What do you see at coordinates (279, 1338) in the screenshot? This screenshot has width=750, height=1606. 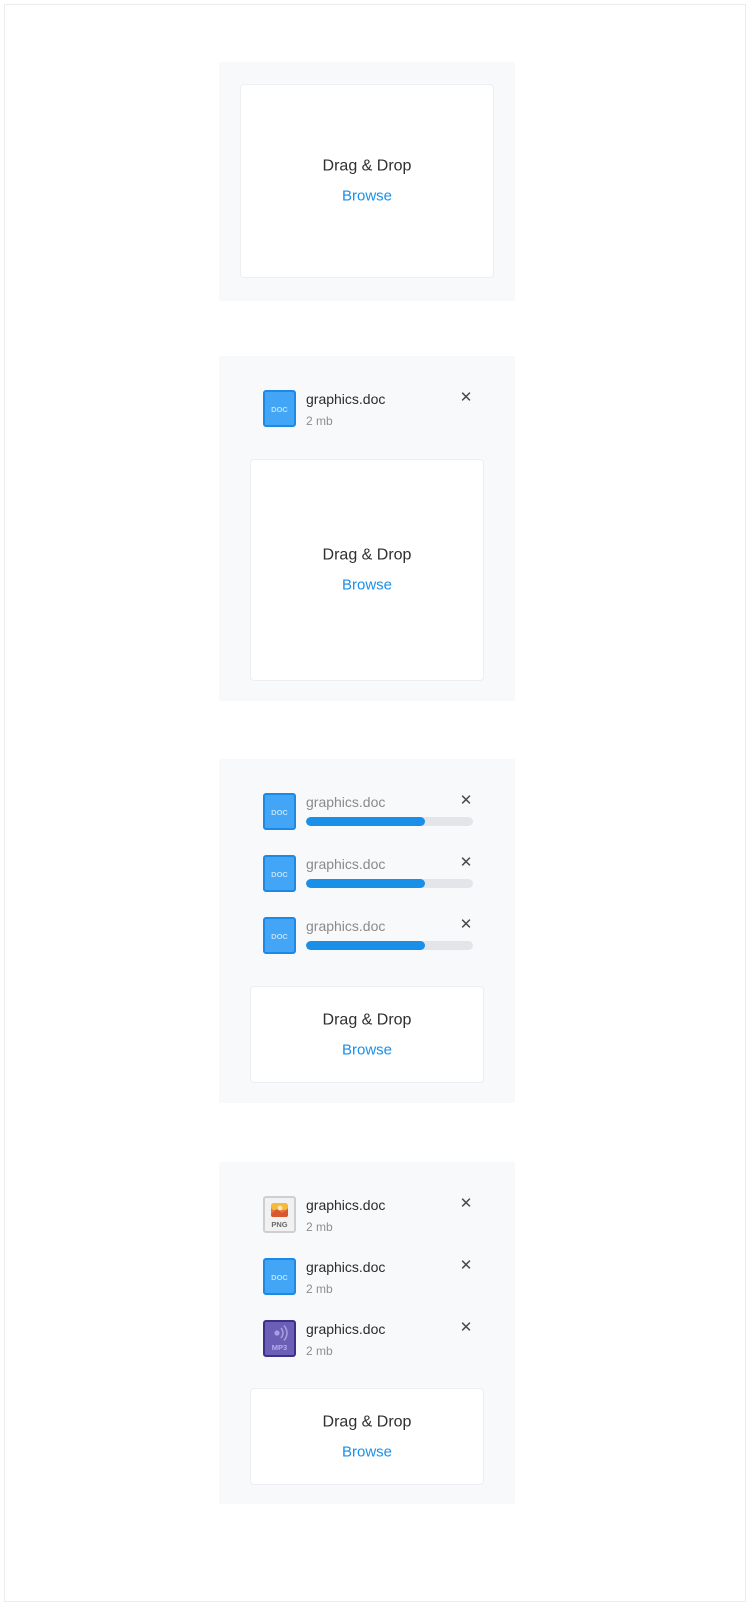 I see `mp3-file-icon: MP3` at bounding box center [279, 1338].